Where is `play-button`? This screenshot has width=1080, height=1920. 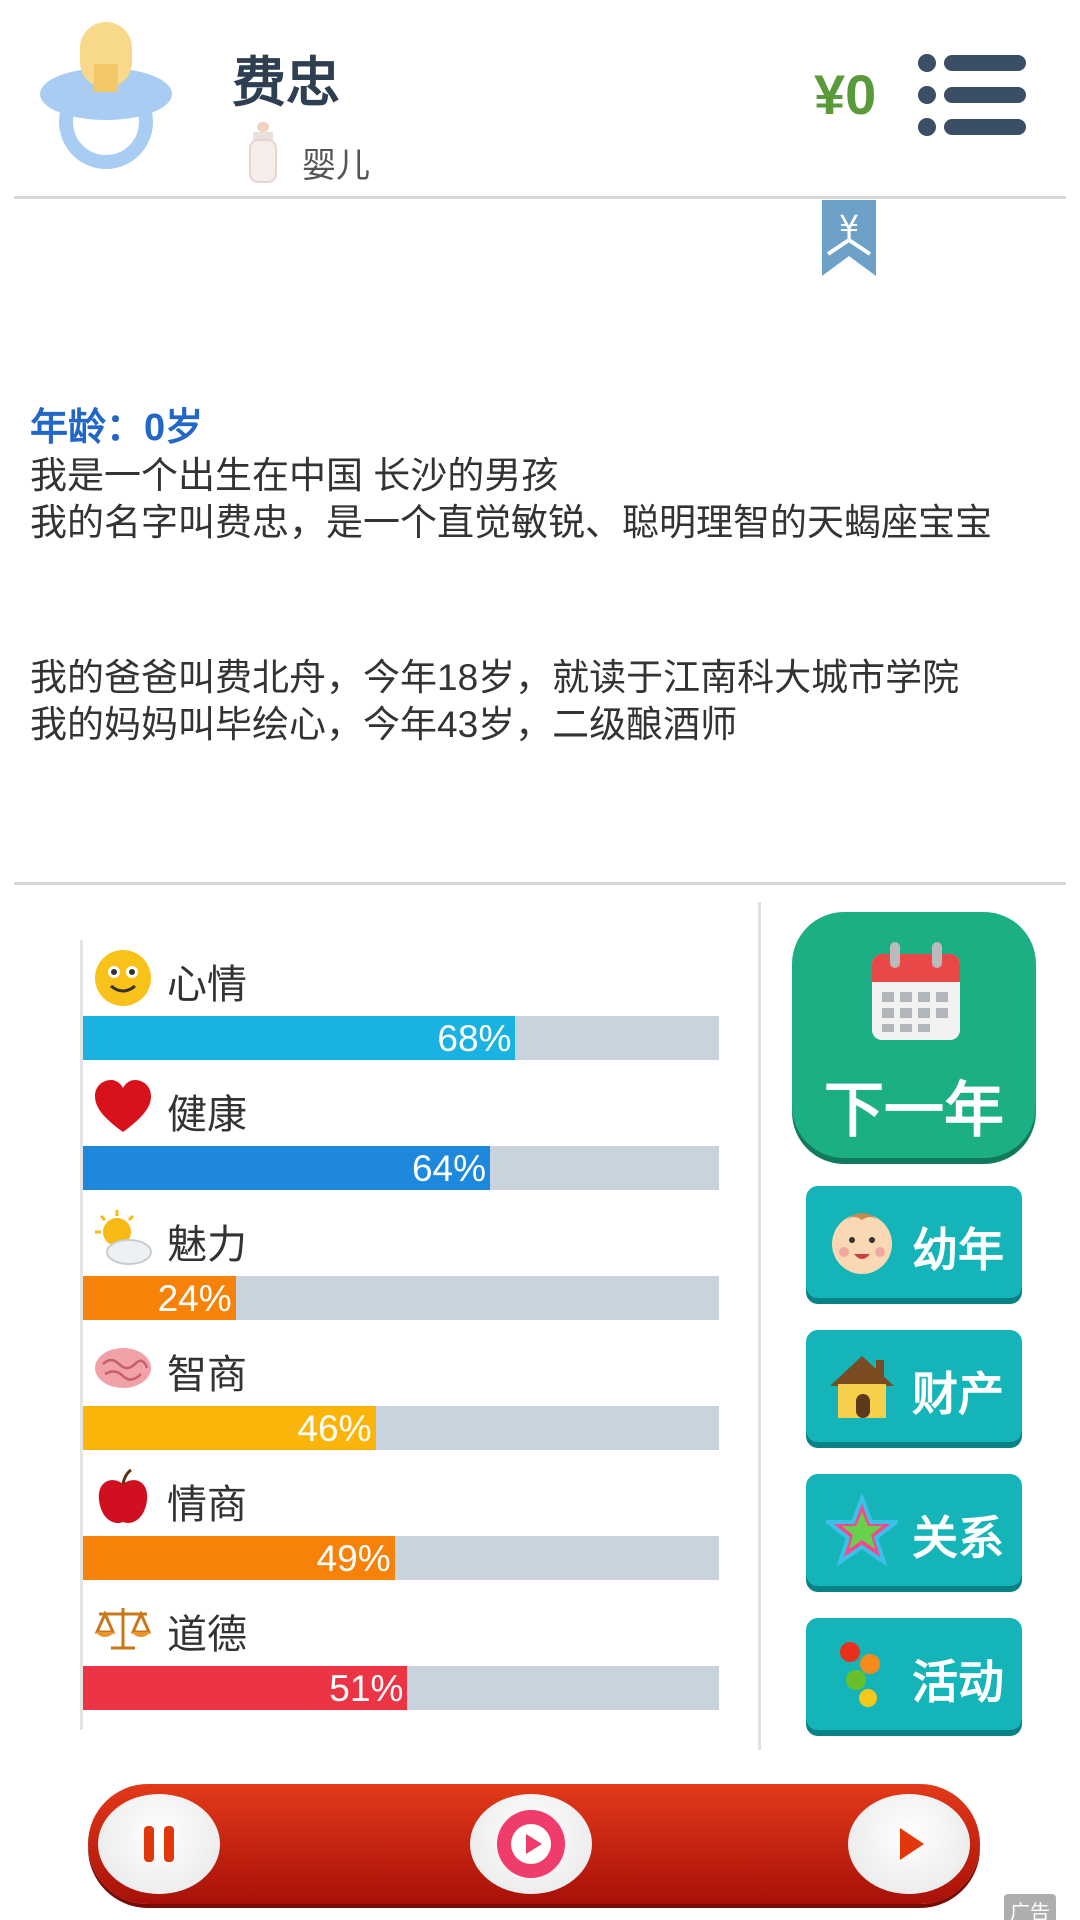
play-button is located at coordinates (909, 1844).